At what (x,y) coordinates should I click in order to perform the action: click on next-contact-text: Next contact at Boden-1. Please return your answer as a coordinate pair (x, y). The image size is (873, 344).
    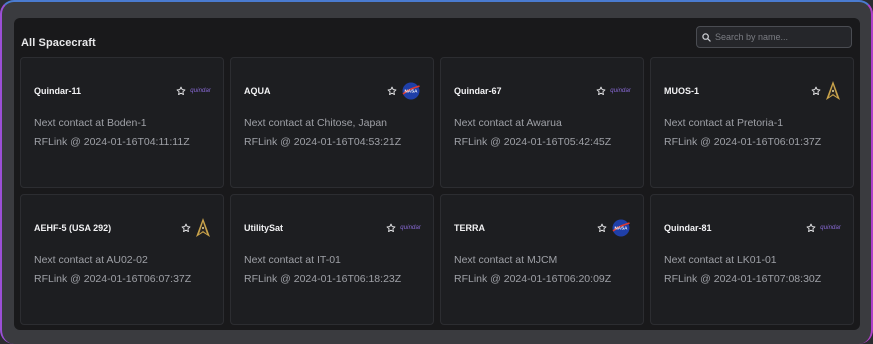
    Looking at the image, I should click on (90, 123).